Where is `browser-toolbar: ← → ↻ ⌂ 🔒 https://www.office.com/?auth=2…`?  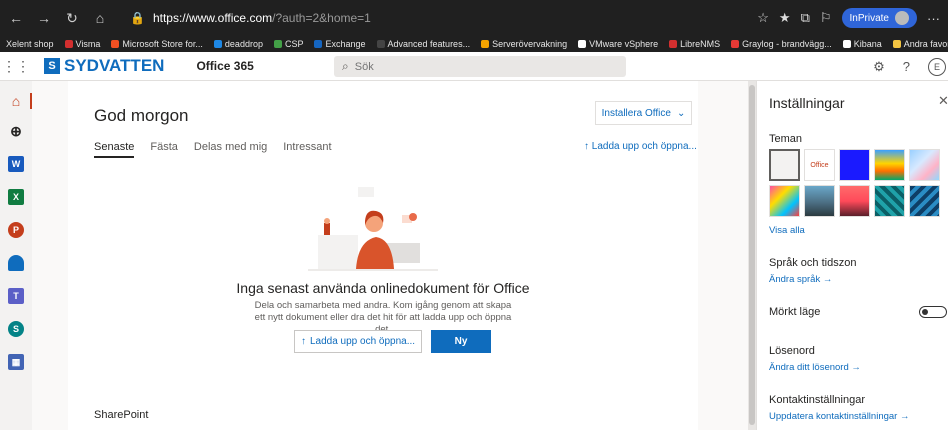 browser-toolbar: ← → ↻ ⌂ 🔒 https://www.office.com/?auth=2… is located at coordinates (474, 18).